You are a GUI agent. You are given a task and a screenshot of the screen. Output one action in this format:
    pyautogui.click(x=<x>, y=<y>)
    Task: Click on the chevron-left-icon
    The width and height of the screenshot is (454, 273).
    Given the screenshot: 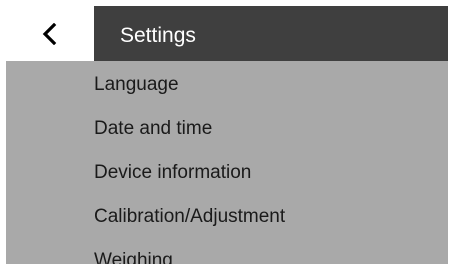 What is the action you would take?
    pyautogui.click(x=49, y=34)
    